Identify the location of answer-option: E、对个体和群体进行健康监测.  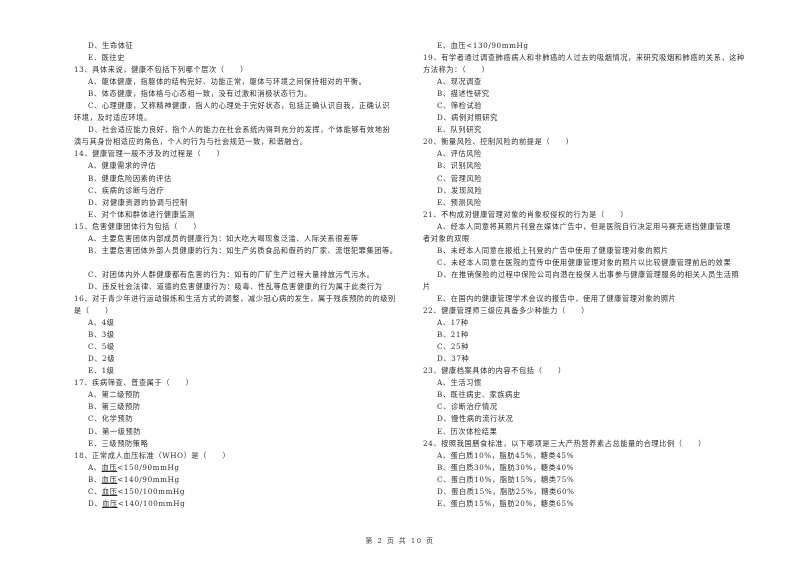
(142, 214).